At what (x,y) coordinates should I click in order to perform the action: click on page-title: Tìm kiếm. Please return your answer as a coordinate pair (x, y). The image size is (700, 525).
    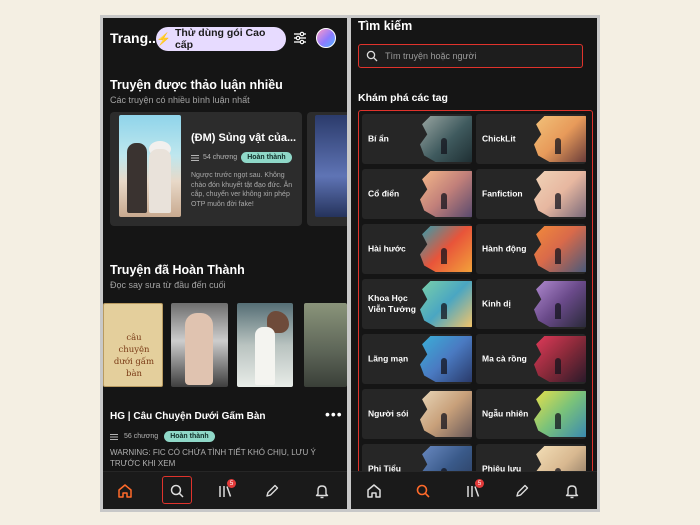
    Looking at the image, I should click on (385, 26).